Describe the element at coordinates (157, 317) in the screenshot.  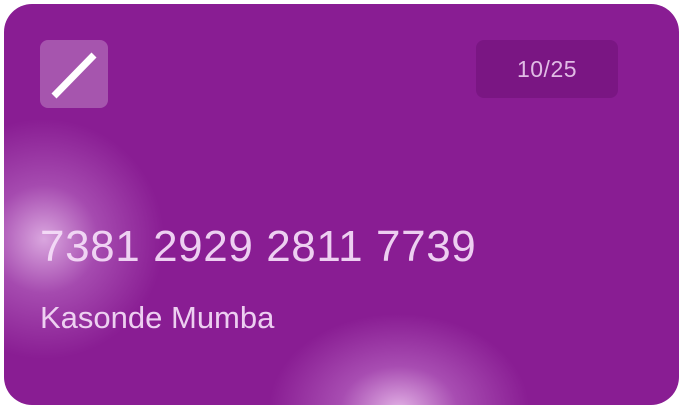
I see `card-holder-name: Kasonde Mumba` at that location.